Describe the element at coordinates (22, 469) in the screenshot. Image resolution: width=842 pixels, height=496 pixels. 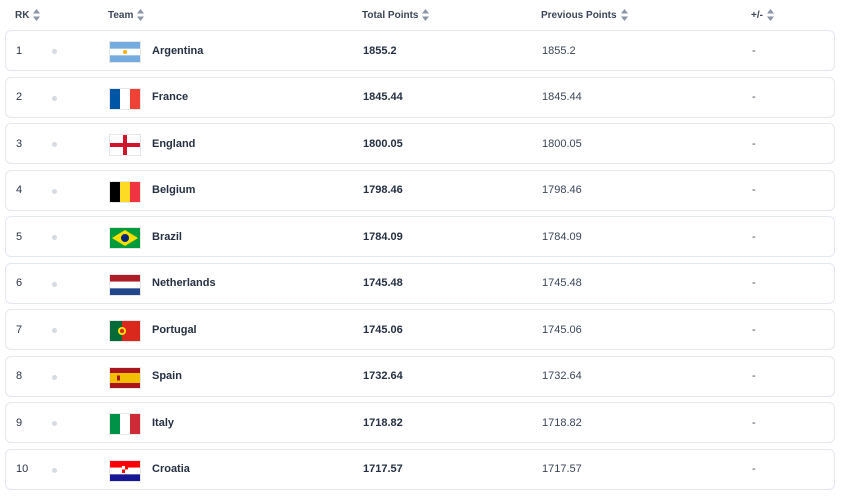
I see `rank-cell: 10` at that location.